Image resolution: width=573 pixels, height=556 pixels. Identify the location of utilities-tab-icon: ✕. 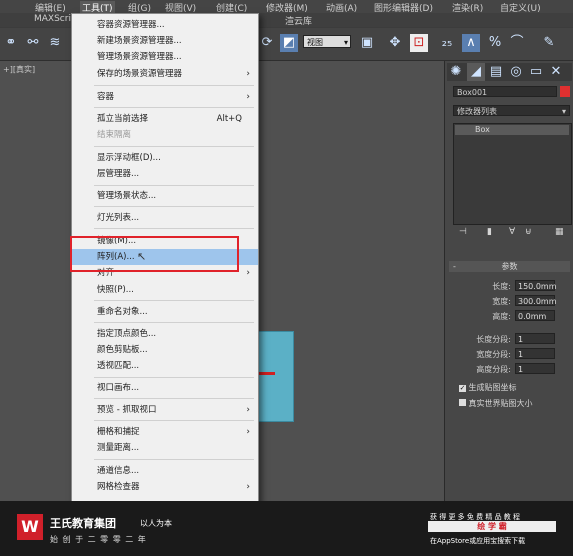
(556, 72).